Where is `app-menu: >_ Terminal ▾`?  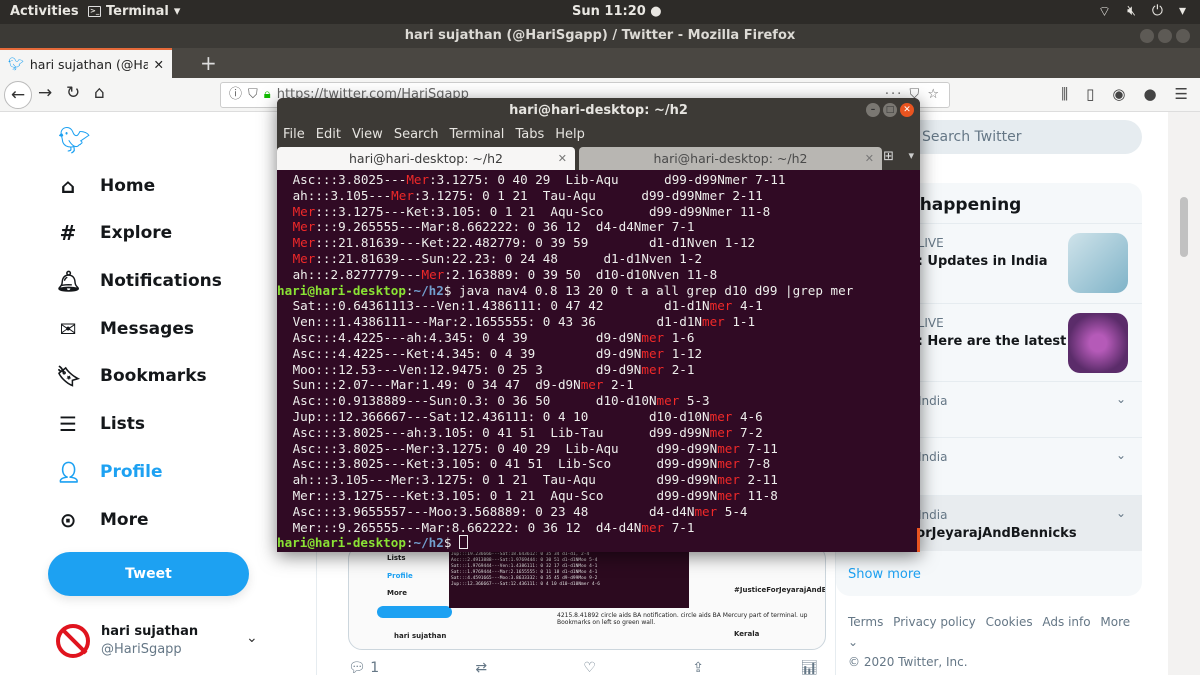
app-menu: >_ Terminal ▾ is located at coordinates (134, 11).